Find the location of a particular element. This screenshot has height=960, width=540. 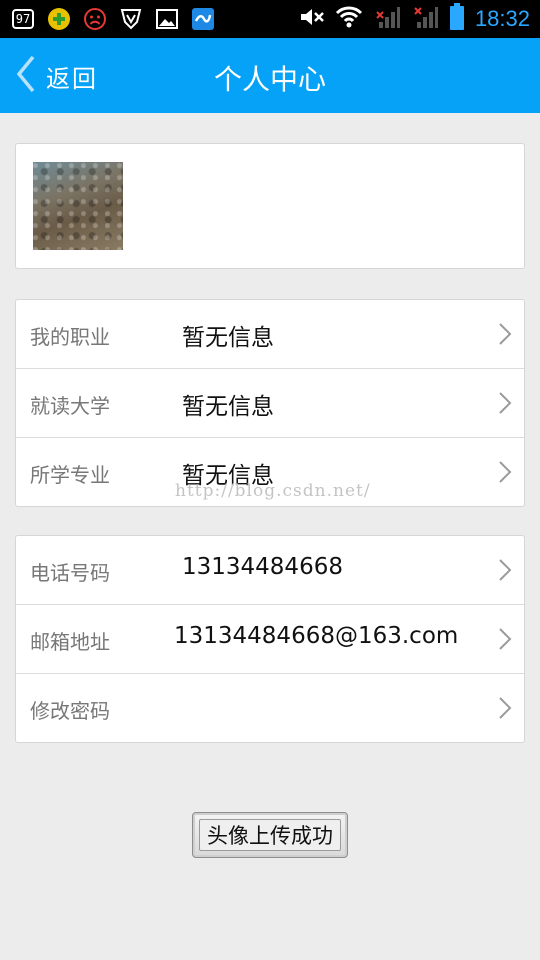

toast-label: 头像上传成功 is located at coordinates (270, 835).